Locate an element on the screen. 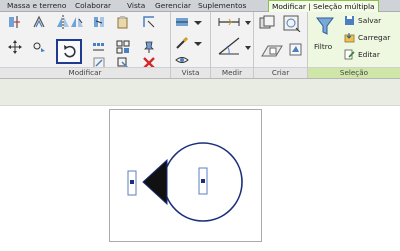  panel-title-criar: Criar is located at coordinates (280, 72).